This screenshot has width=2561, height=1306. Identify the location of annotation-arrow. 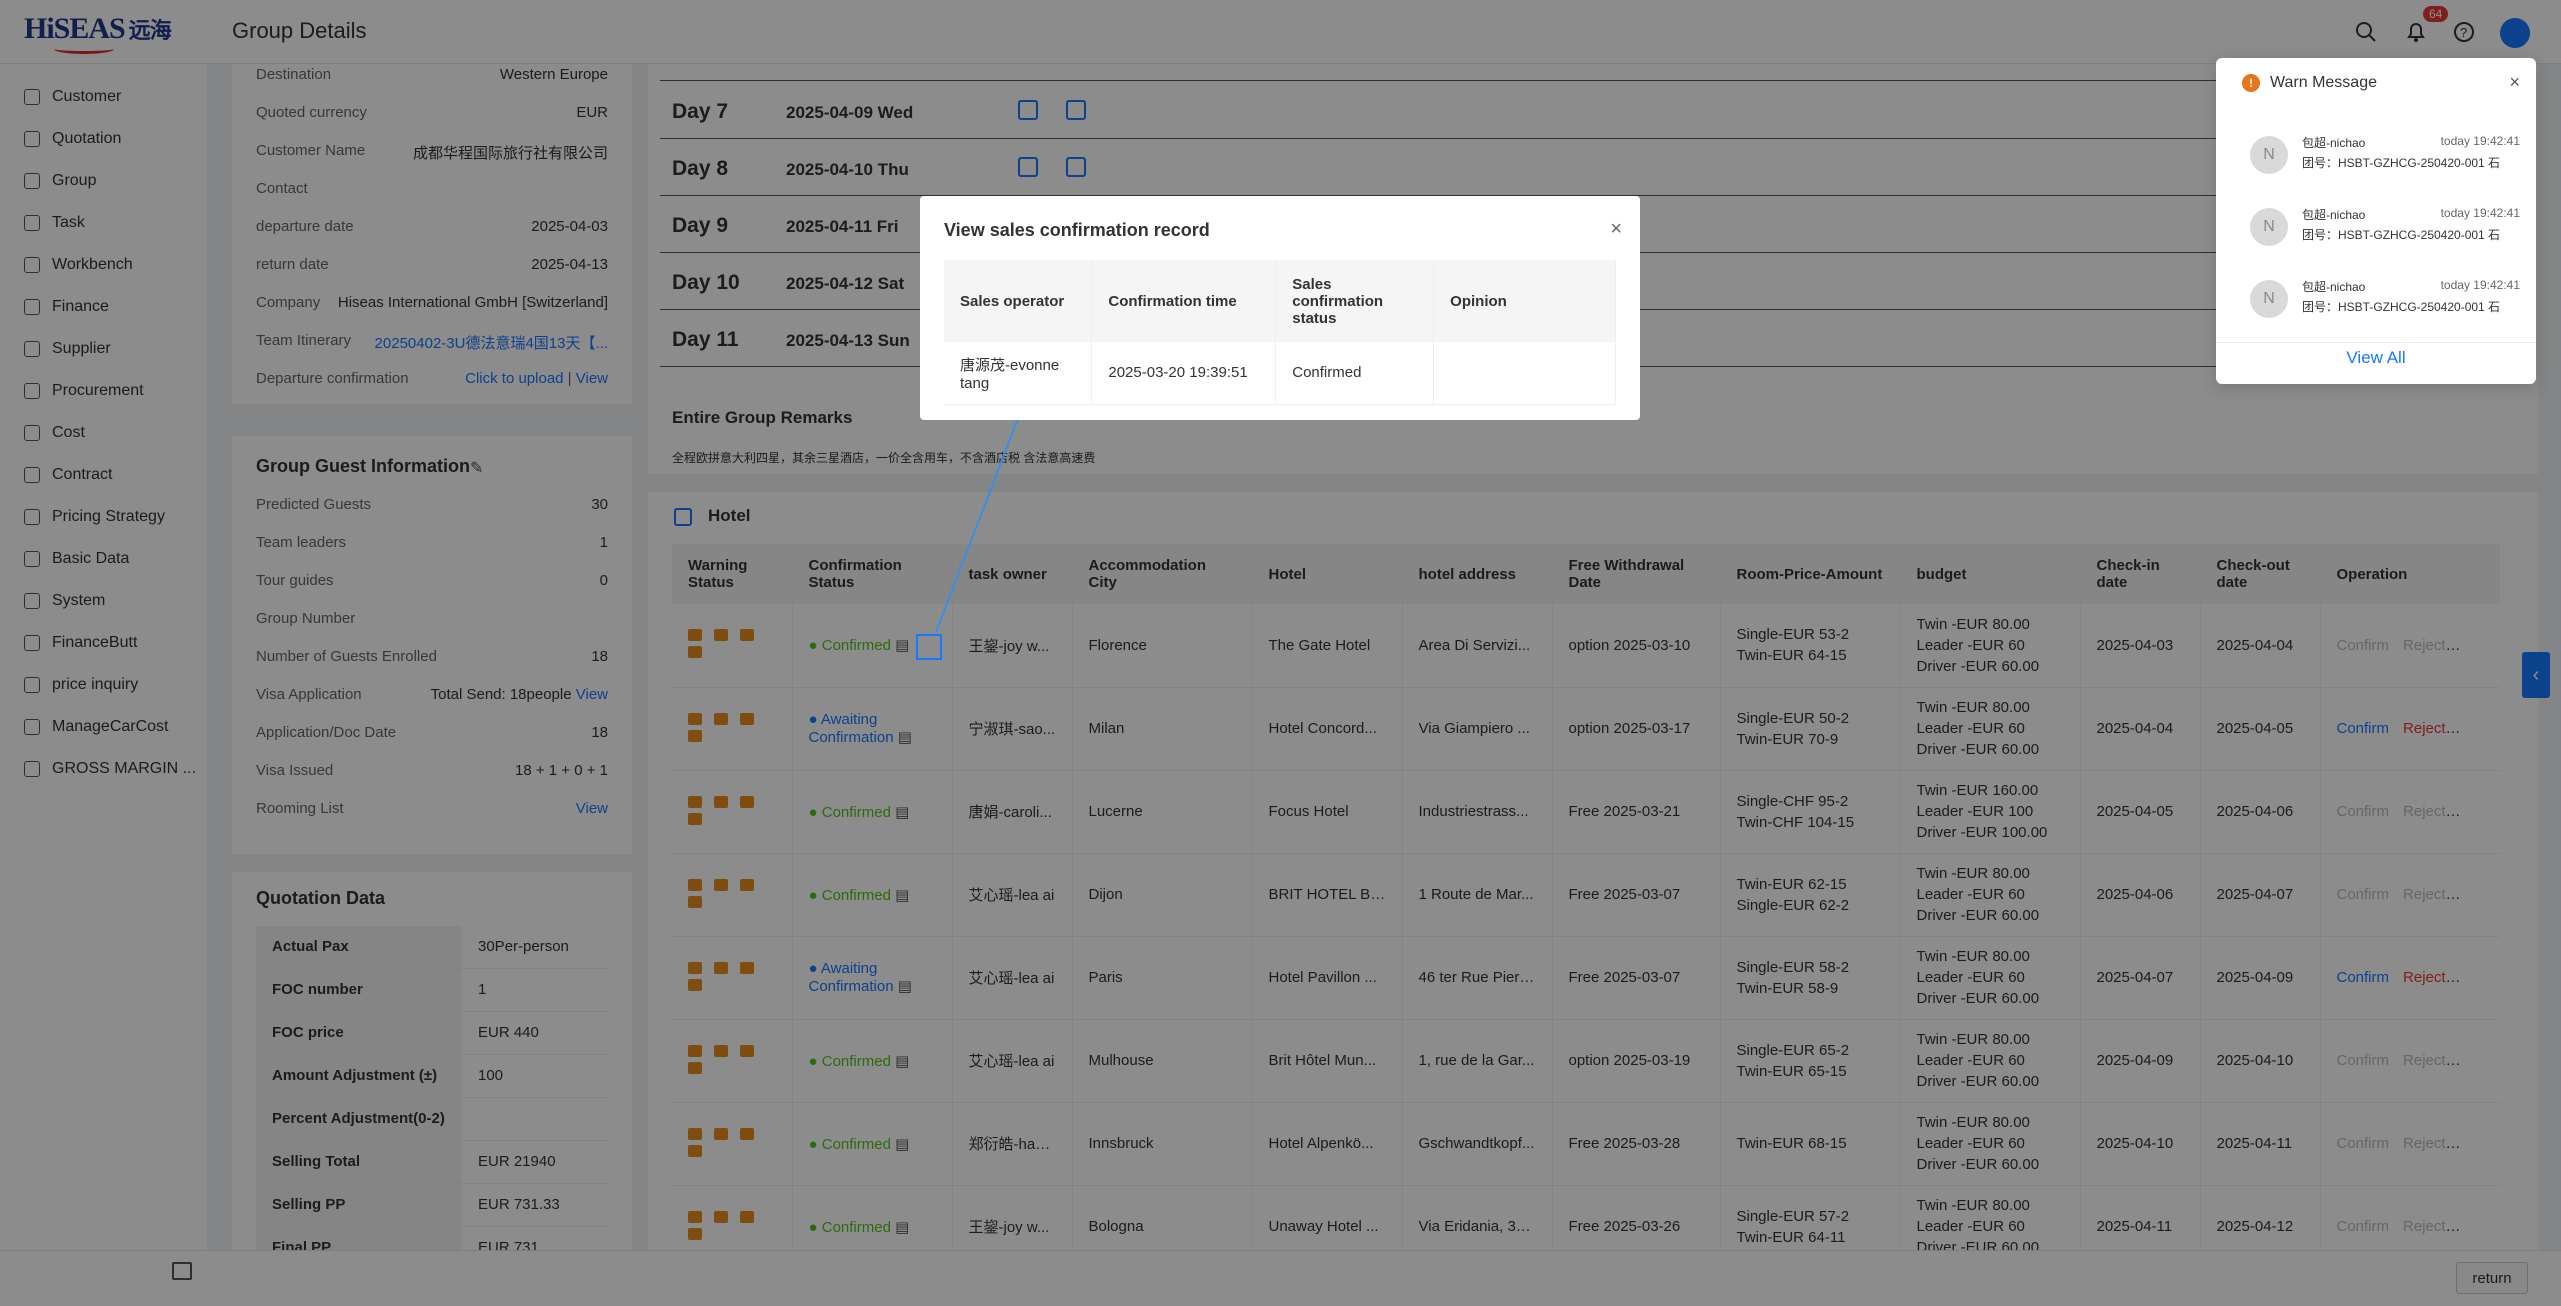
(981, 517).